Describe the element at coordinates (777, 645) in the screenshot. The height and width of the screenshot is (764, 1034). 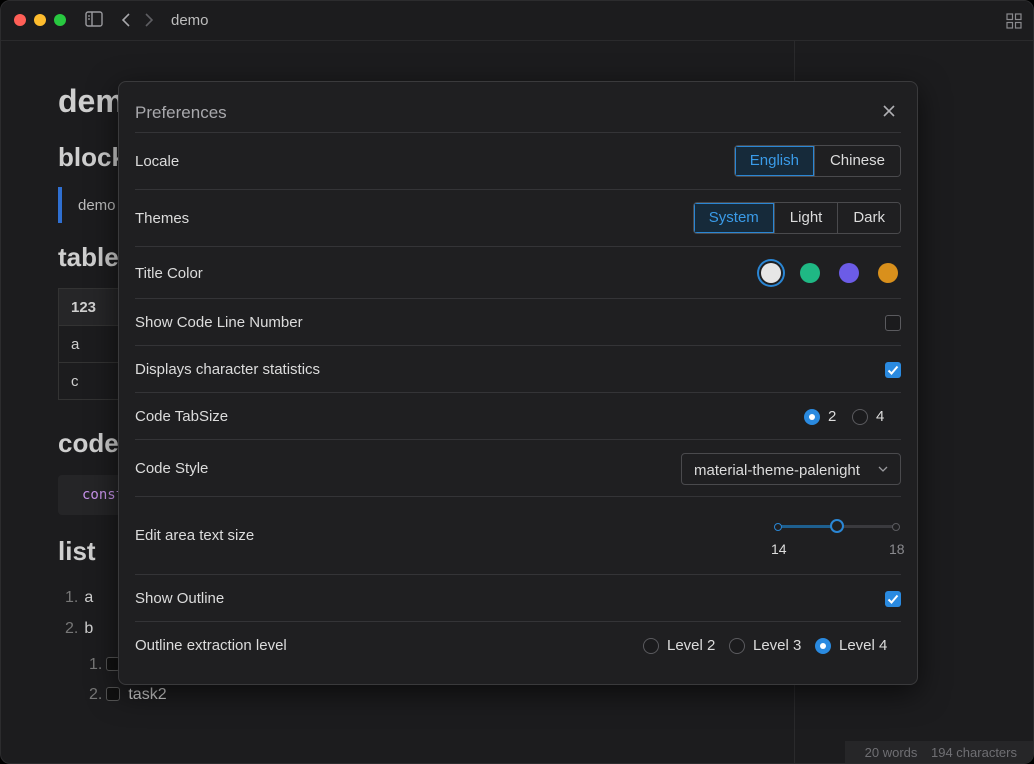
I see `level-3-label: Level 3` at that location.